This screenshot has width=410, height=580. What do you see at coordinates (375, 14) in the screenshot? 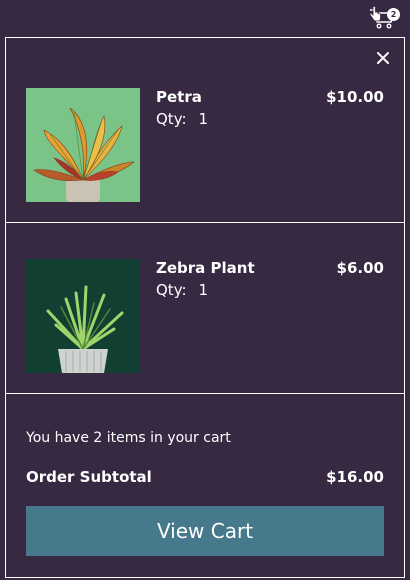
I see `hand-pointer-icon` at bounding box center [375, 14].